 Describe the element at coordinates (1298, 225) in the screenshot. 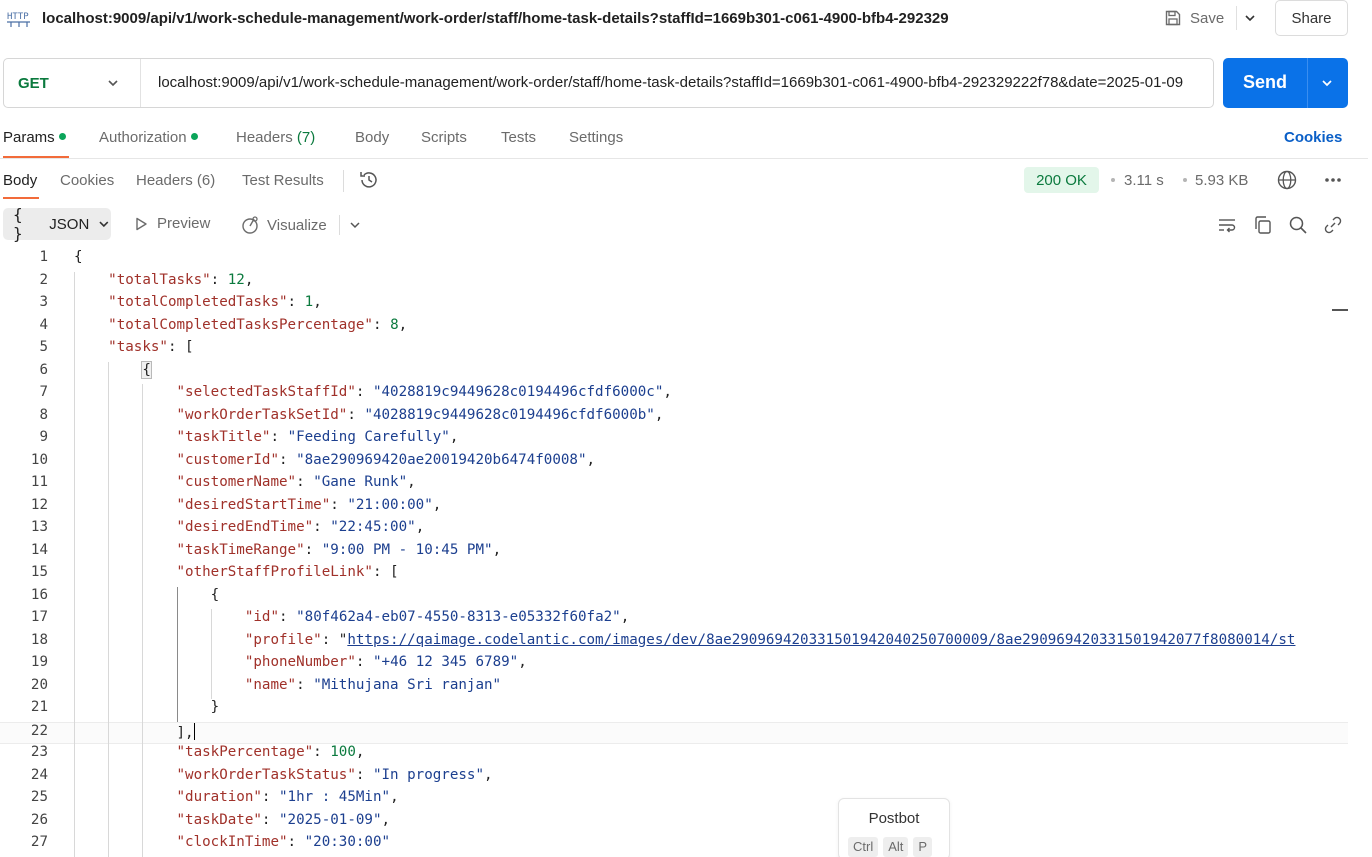

I see `search-icon` at that location.